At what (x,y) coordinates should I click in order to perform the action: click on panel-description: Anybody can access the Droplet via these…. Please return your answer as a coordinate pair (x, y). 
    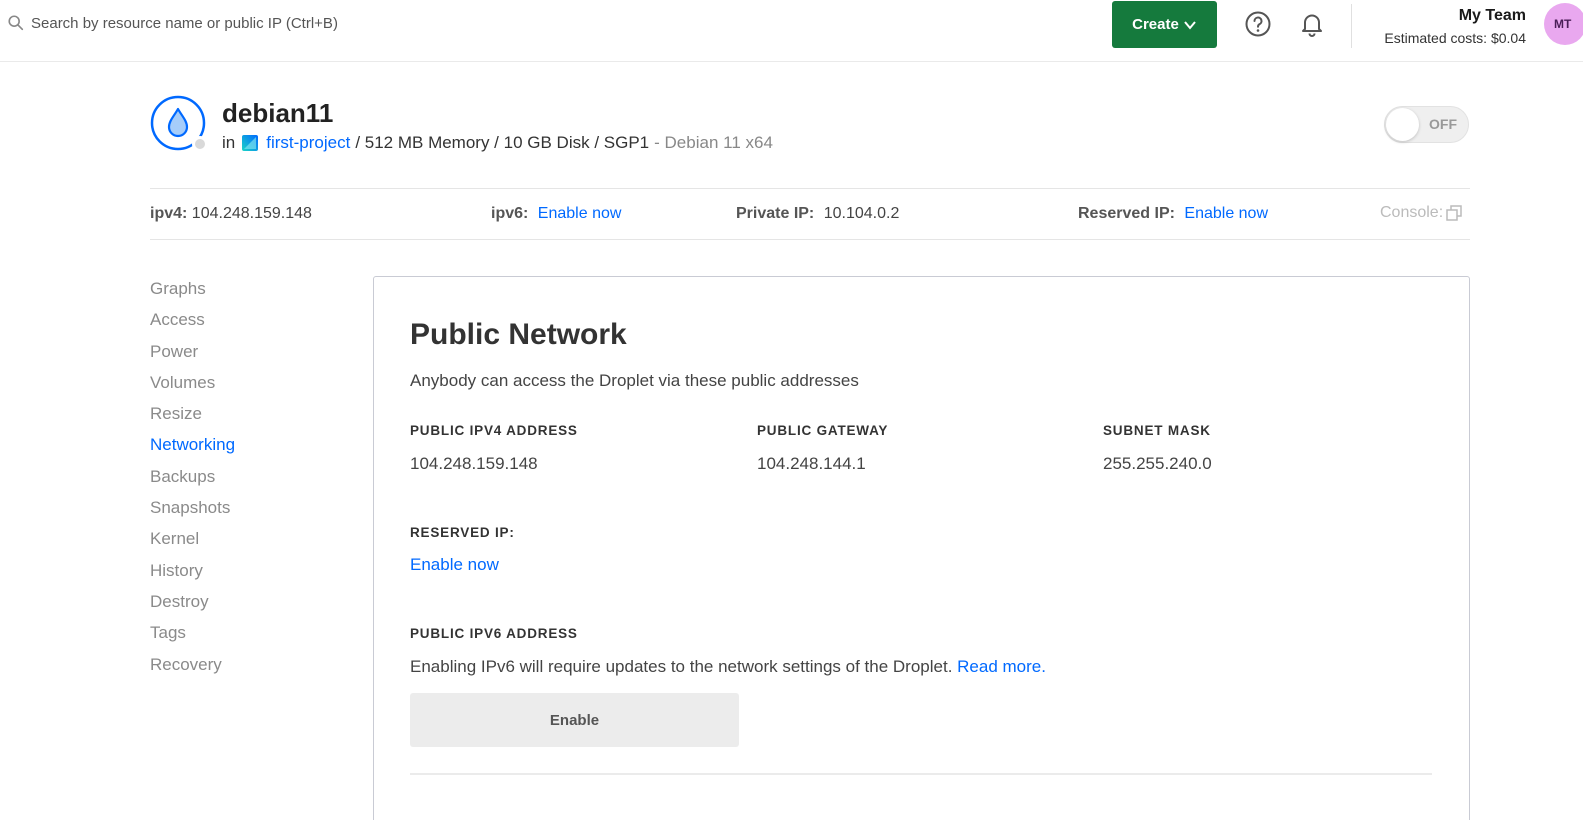
    Looking at the image, I should click on (634, 380).